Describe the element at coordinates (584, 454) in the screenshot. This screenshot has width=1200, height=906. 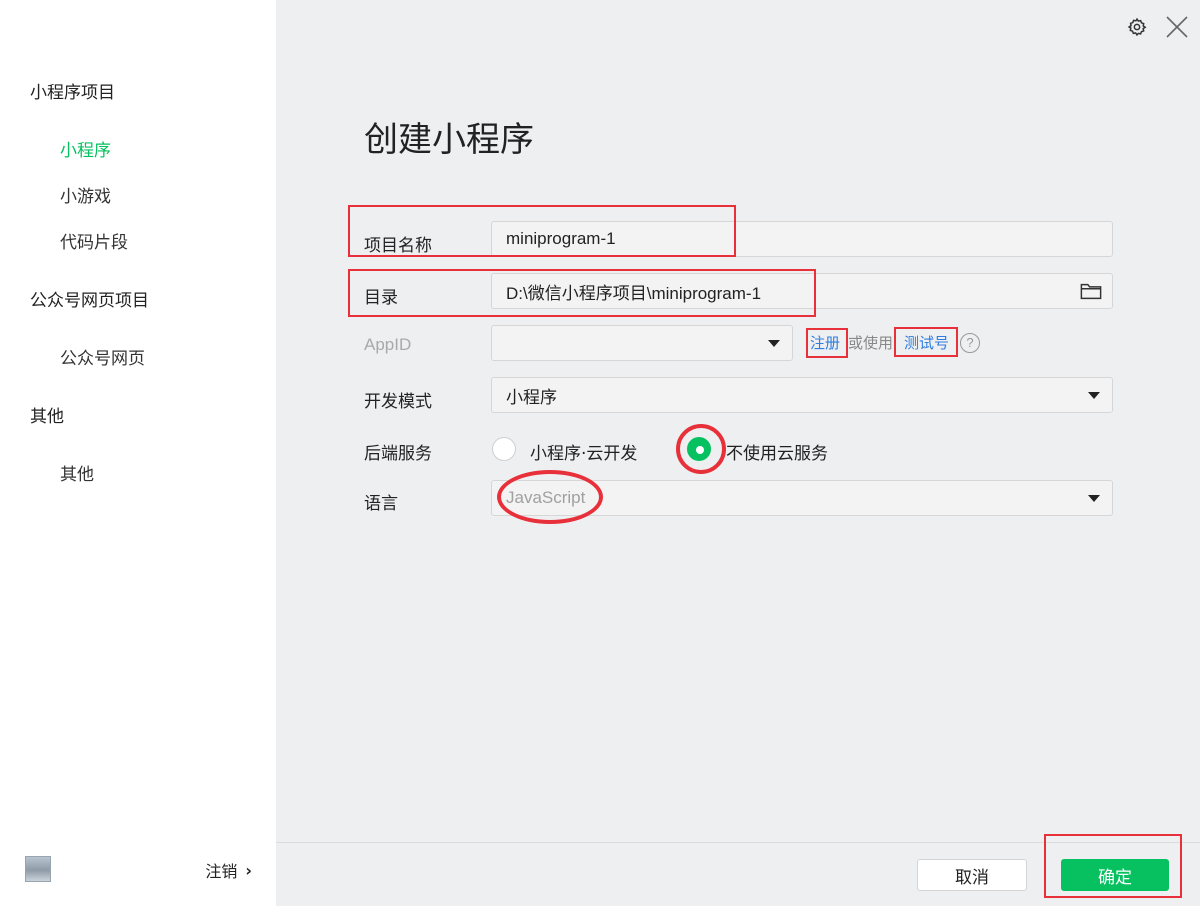
I see `radio-cloud-dev-label: 小程序·云开发` at that location.